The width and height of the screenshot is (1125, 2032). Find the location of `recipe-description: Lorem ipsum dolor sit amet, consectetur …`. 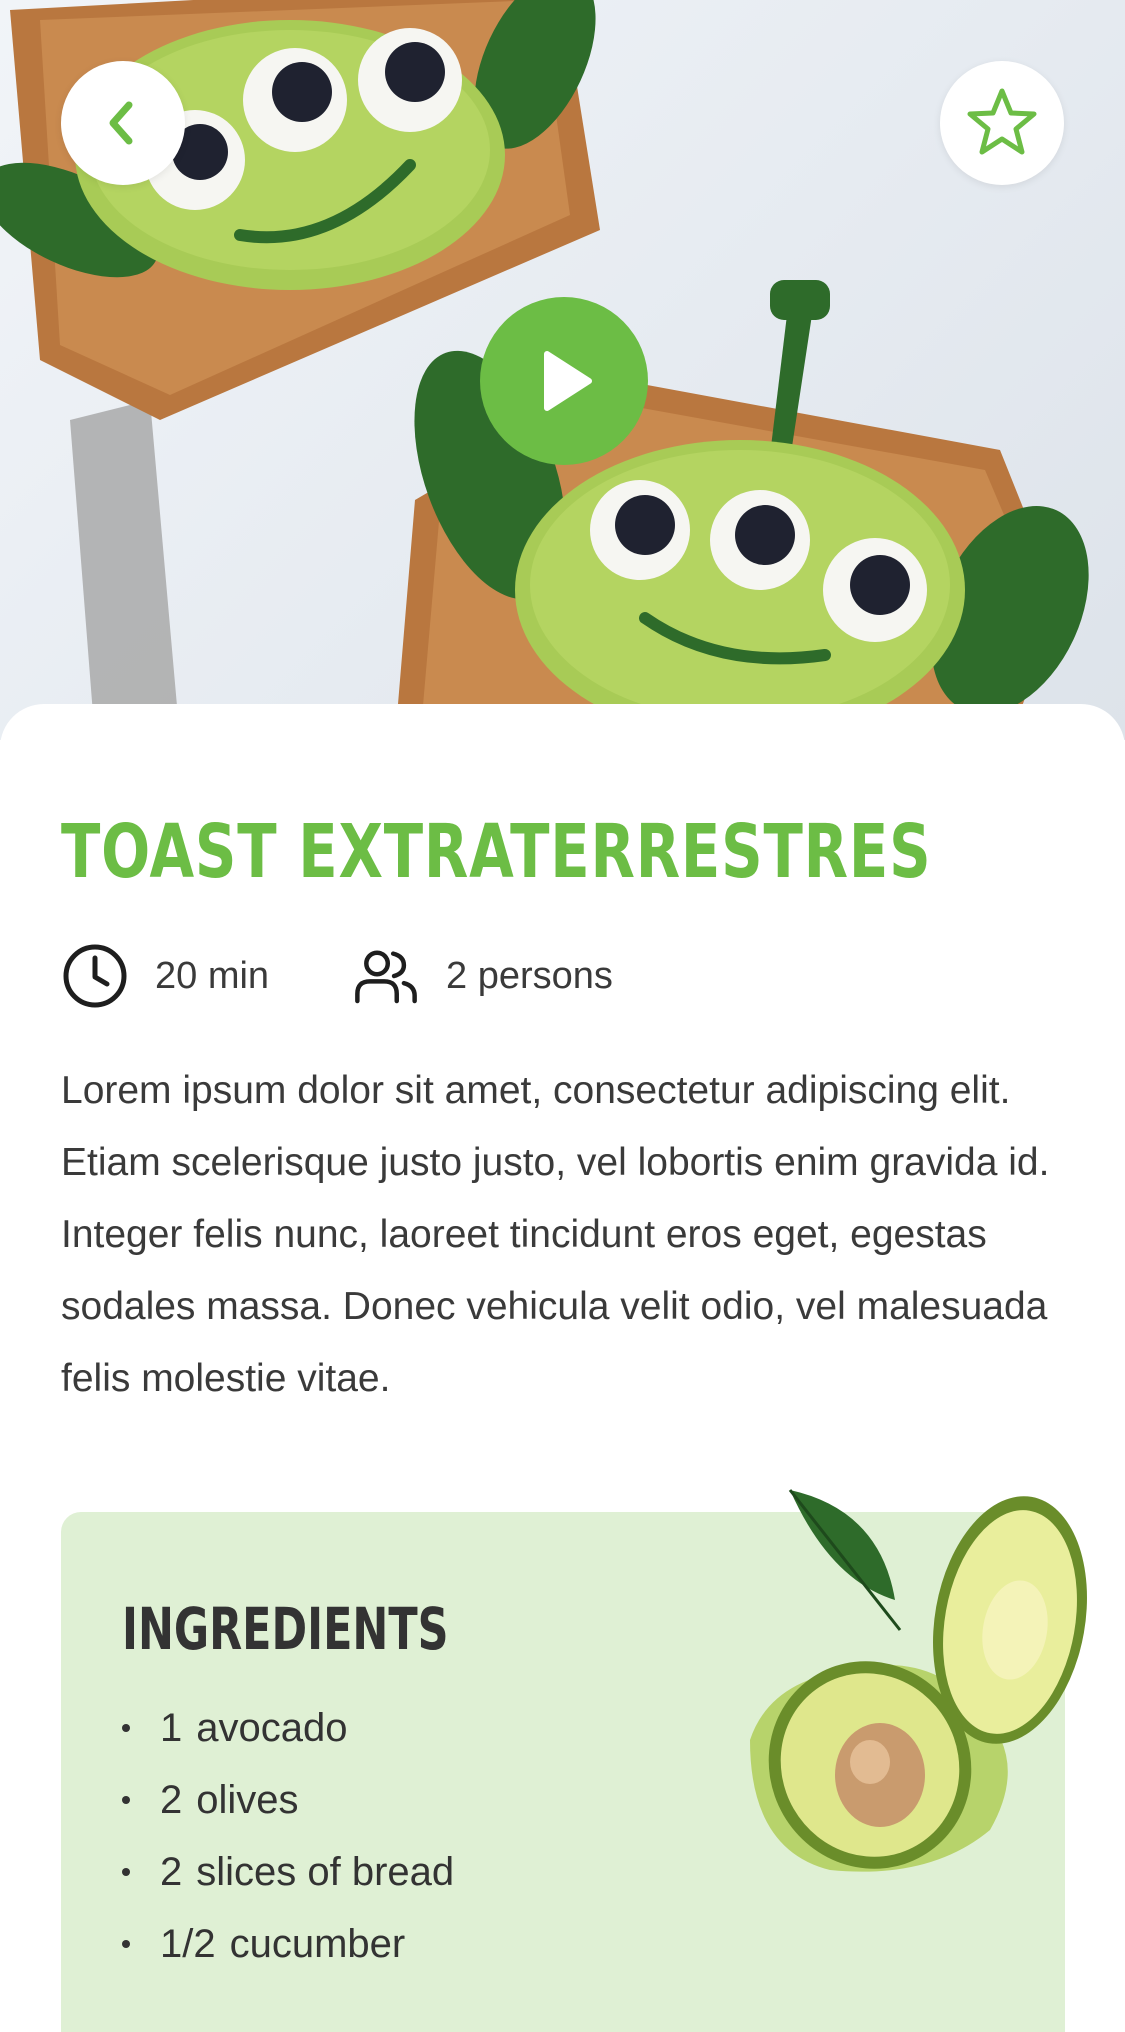

recipe-description: Lorem ipsum dolor sit amet, consectetur … is located at coordinates (555, 1234).